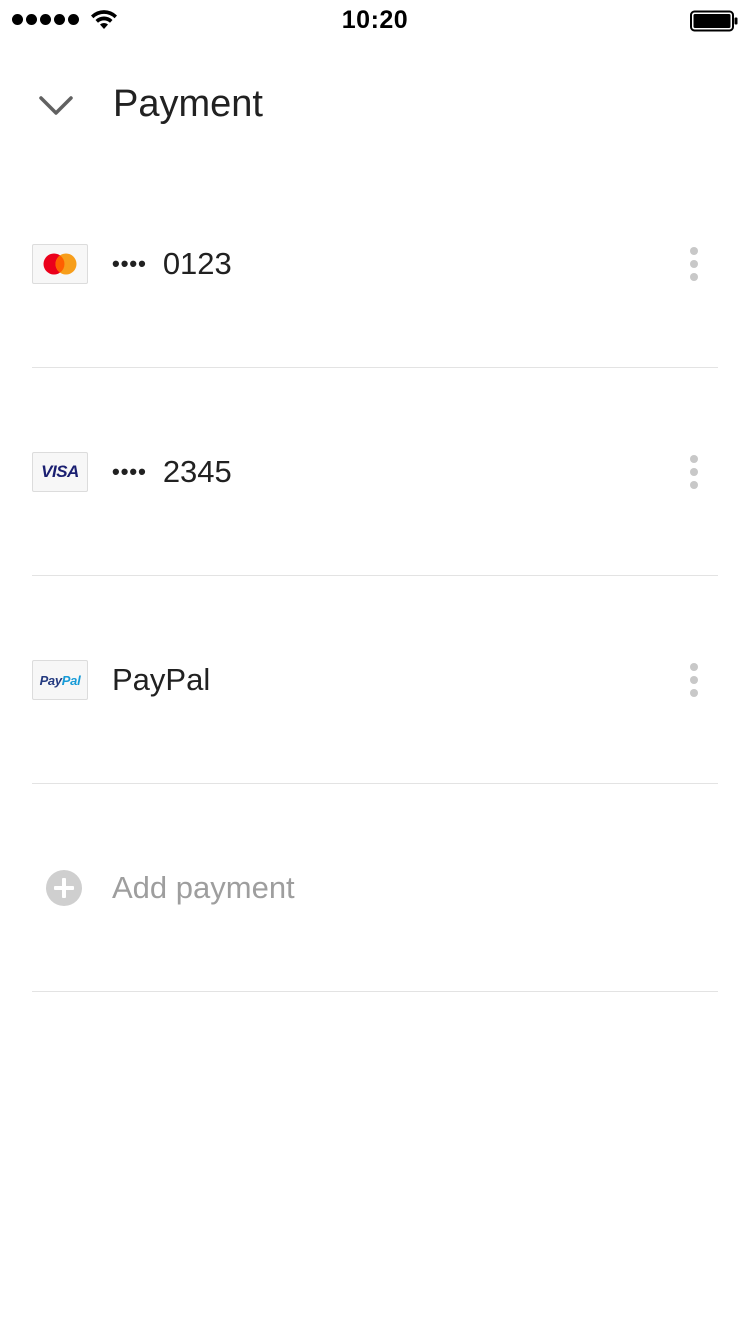 This screenshot has height=1334, width=750. I want to click on payment-label: •••• 2345, so click(172, 472).